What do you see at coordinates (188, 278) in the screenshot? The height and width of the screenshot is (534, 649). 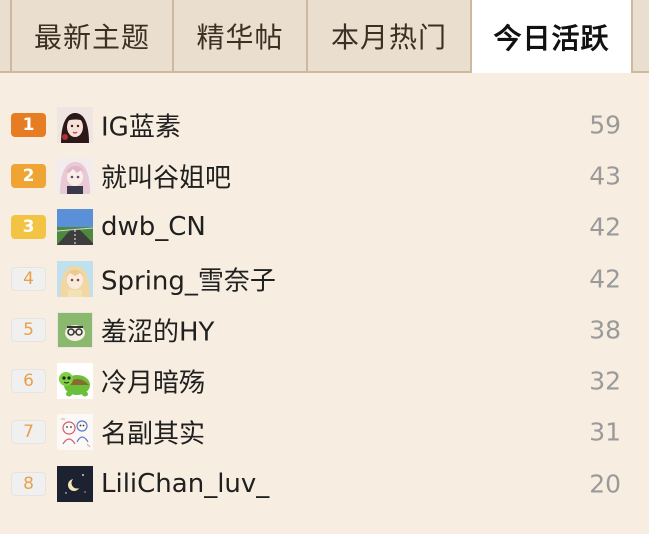 I see `username: Spring_雪奈子` at bounding box center [188, 278].